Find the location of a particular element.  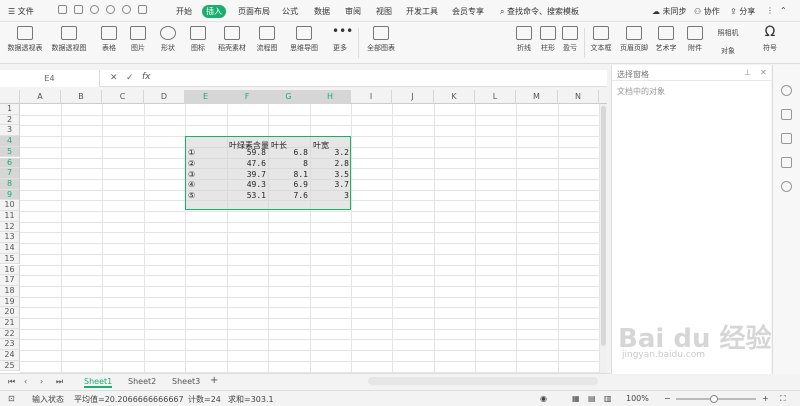

table-cell: 49.3 is located at coordinates (246, 184).